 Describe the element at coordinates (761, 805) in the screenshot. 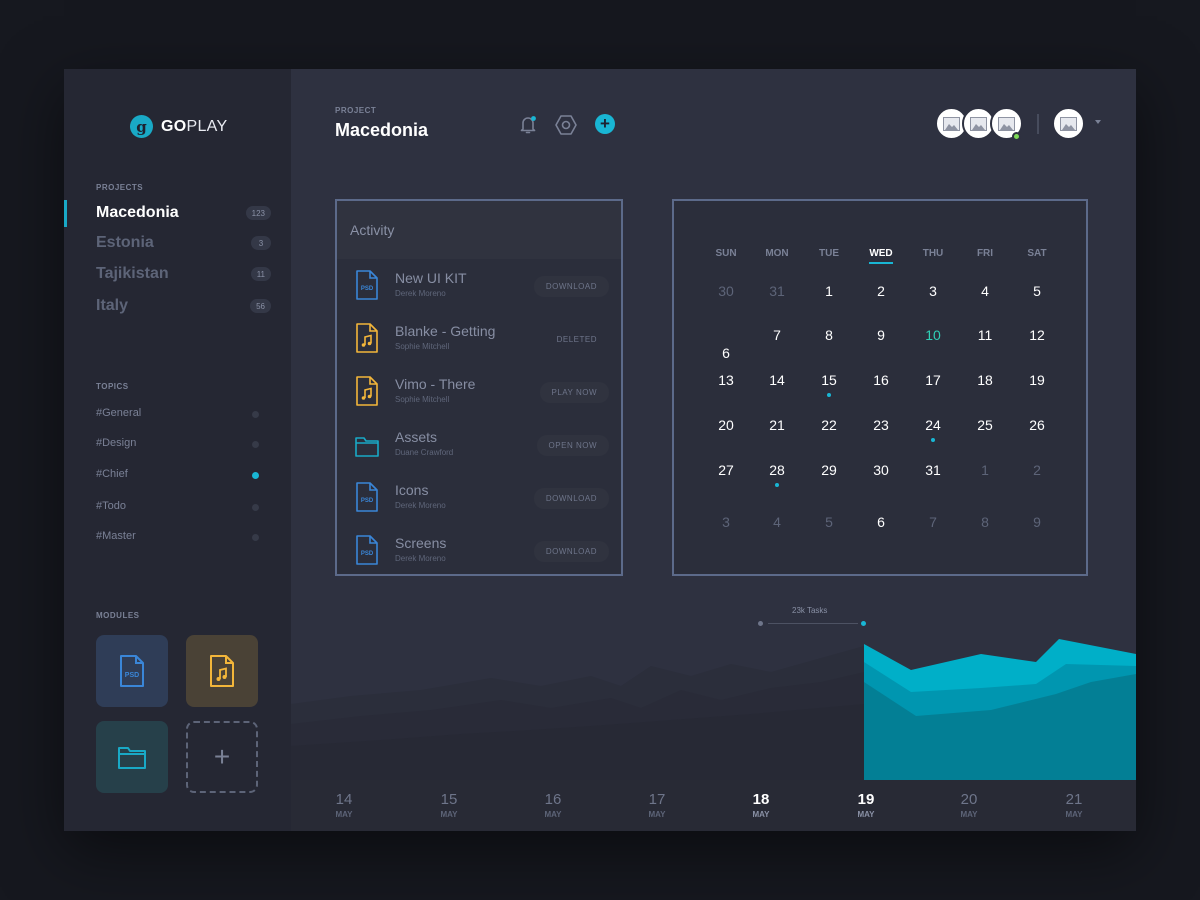

I see `timeline-date: 18 MAY` at that location.